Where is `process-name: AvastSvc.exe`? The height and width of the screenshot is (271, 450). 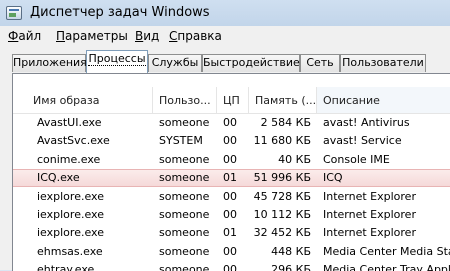
process-name: AvastSvc.exe is located at coordinates (73, 141).